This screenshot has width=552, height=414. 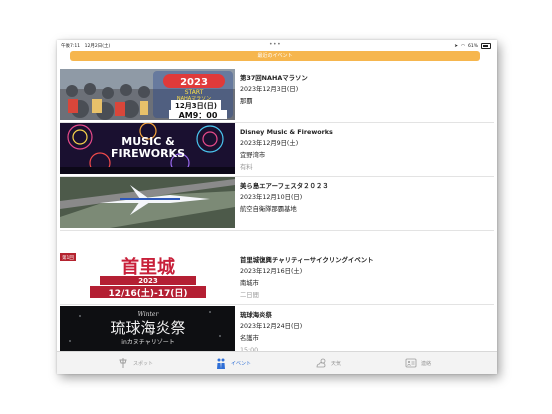 I want to click on status-time: 午後7:11 12月2日(土), so click(x=86, y=46).